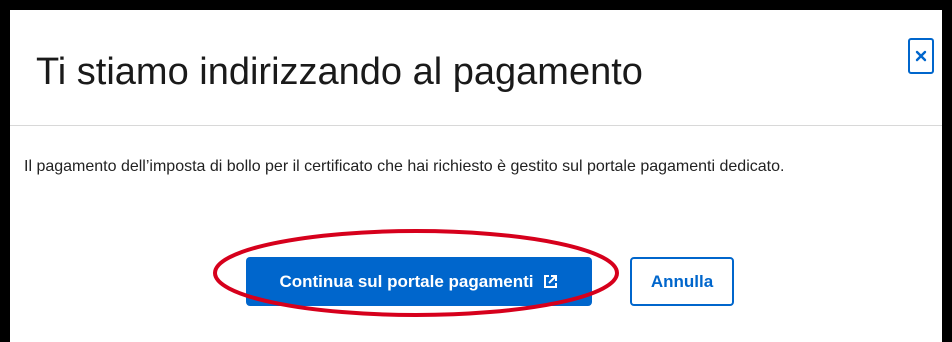 This screenshot has height=342, width=952. Describe the element at coordinates (406, 281) in the screenshot. I see `continue-button-label: Continua sul portale pagamenti` at that location.